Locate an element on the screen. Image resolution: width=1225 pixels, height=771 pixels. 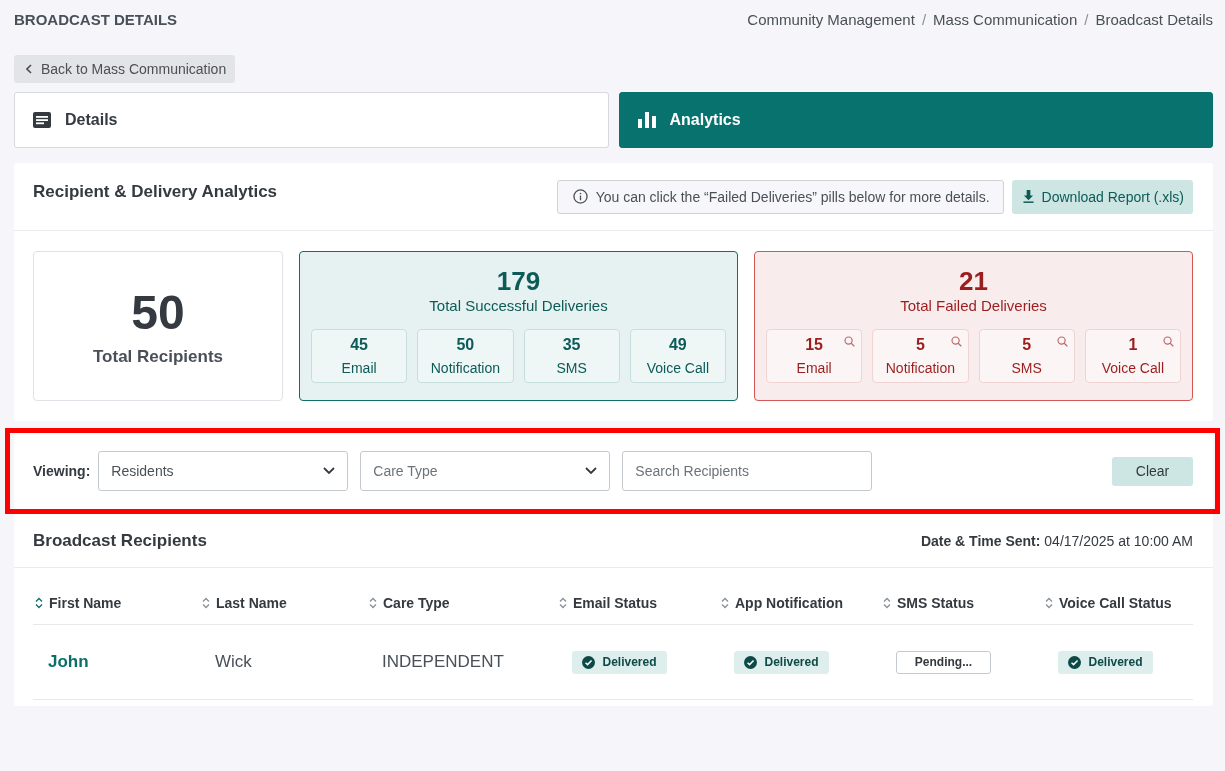
search-field: Search Recipients is located at coordinates (747, 471).